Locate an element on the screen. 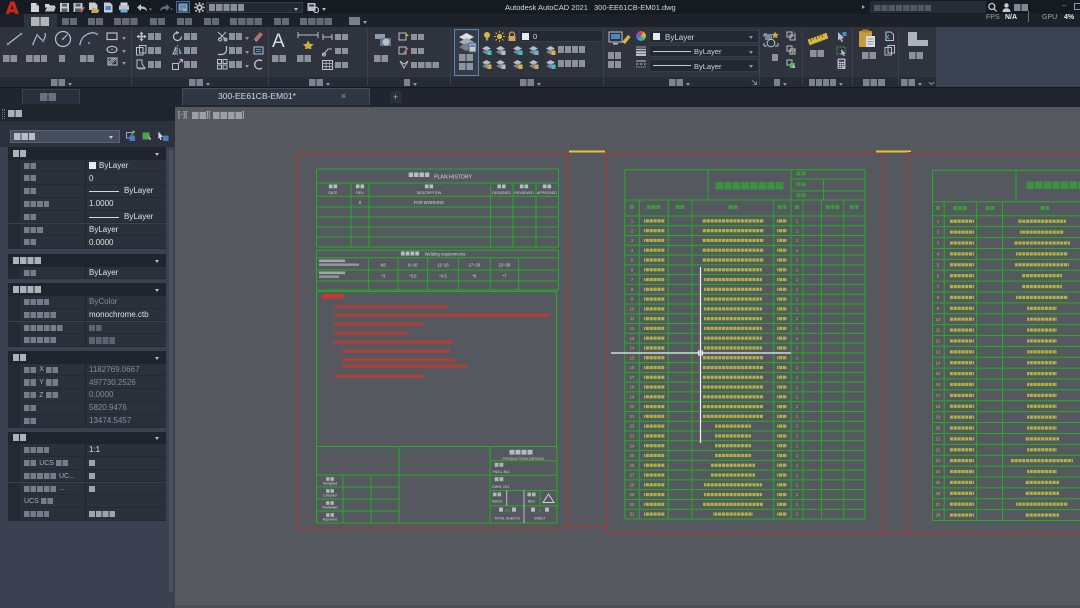 The image size is (1080, 608). svg-text: 11 is located at coordinates (632, 318).